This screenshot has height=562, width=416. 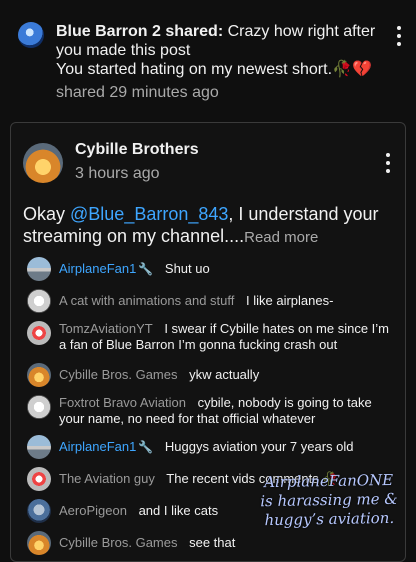 What do you see at coordinates (31, 35) in the screenshot?
I see `avatar-icon` at bounding box center [31, 35].